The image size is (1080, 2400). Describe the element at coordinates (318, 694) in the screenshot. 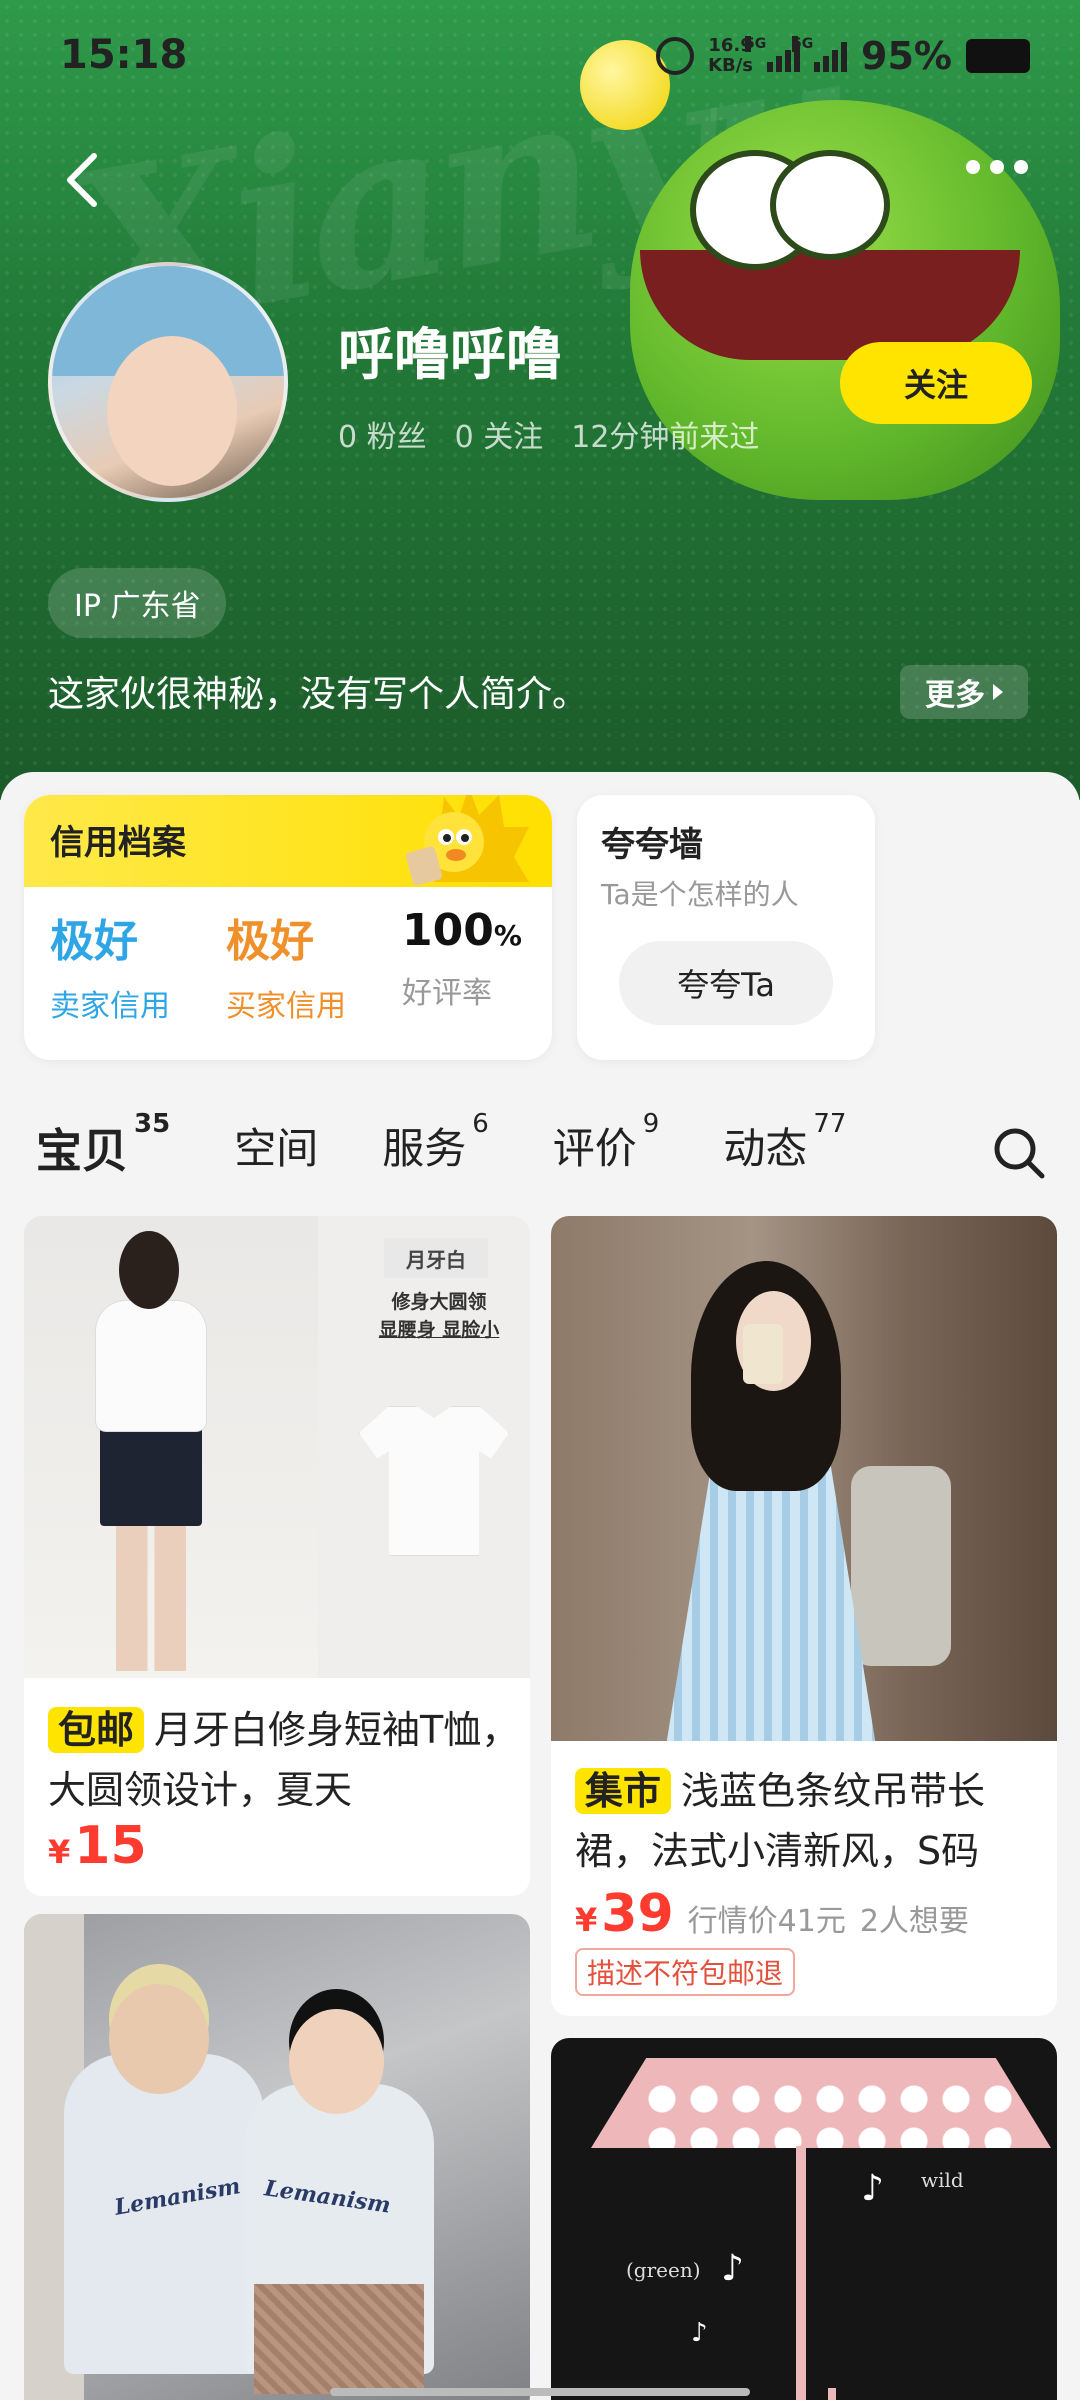

I see `bio-text: 这家伙很神秘，没有写个人简介。` at that location.